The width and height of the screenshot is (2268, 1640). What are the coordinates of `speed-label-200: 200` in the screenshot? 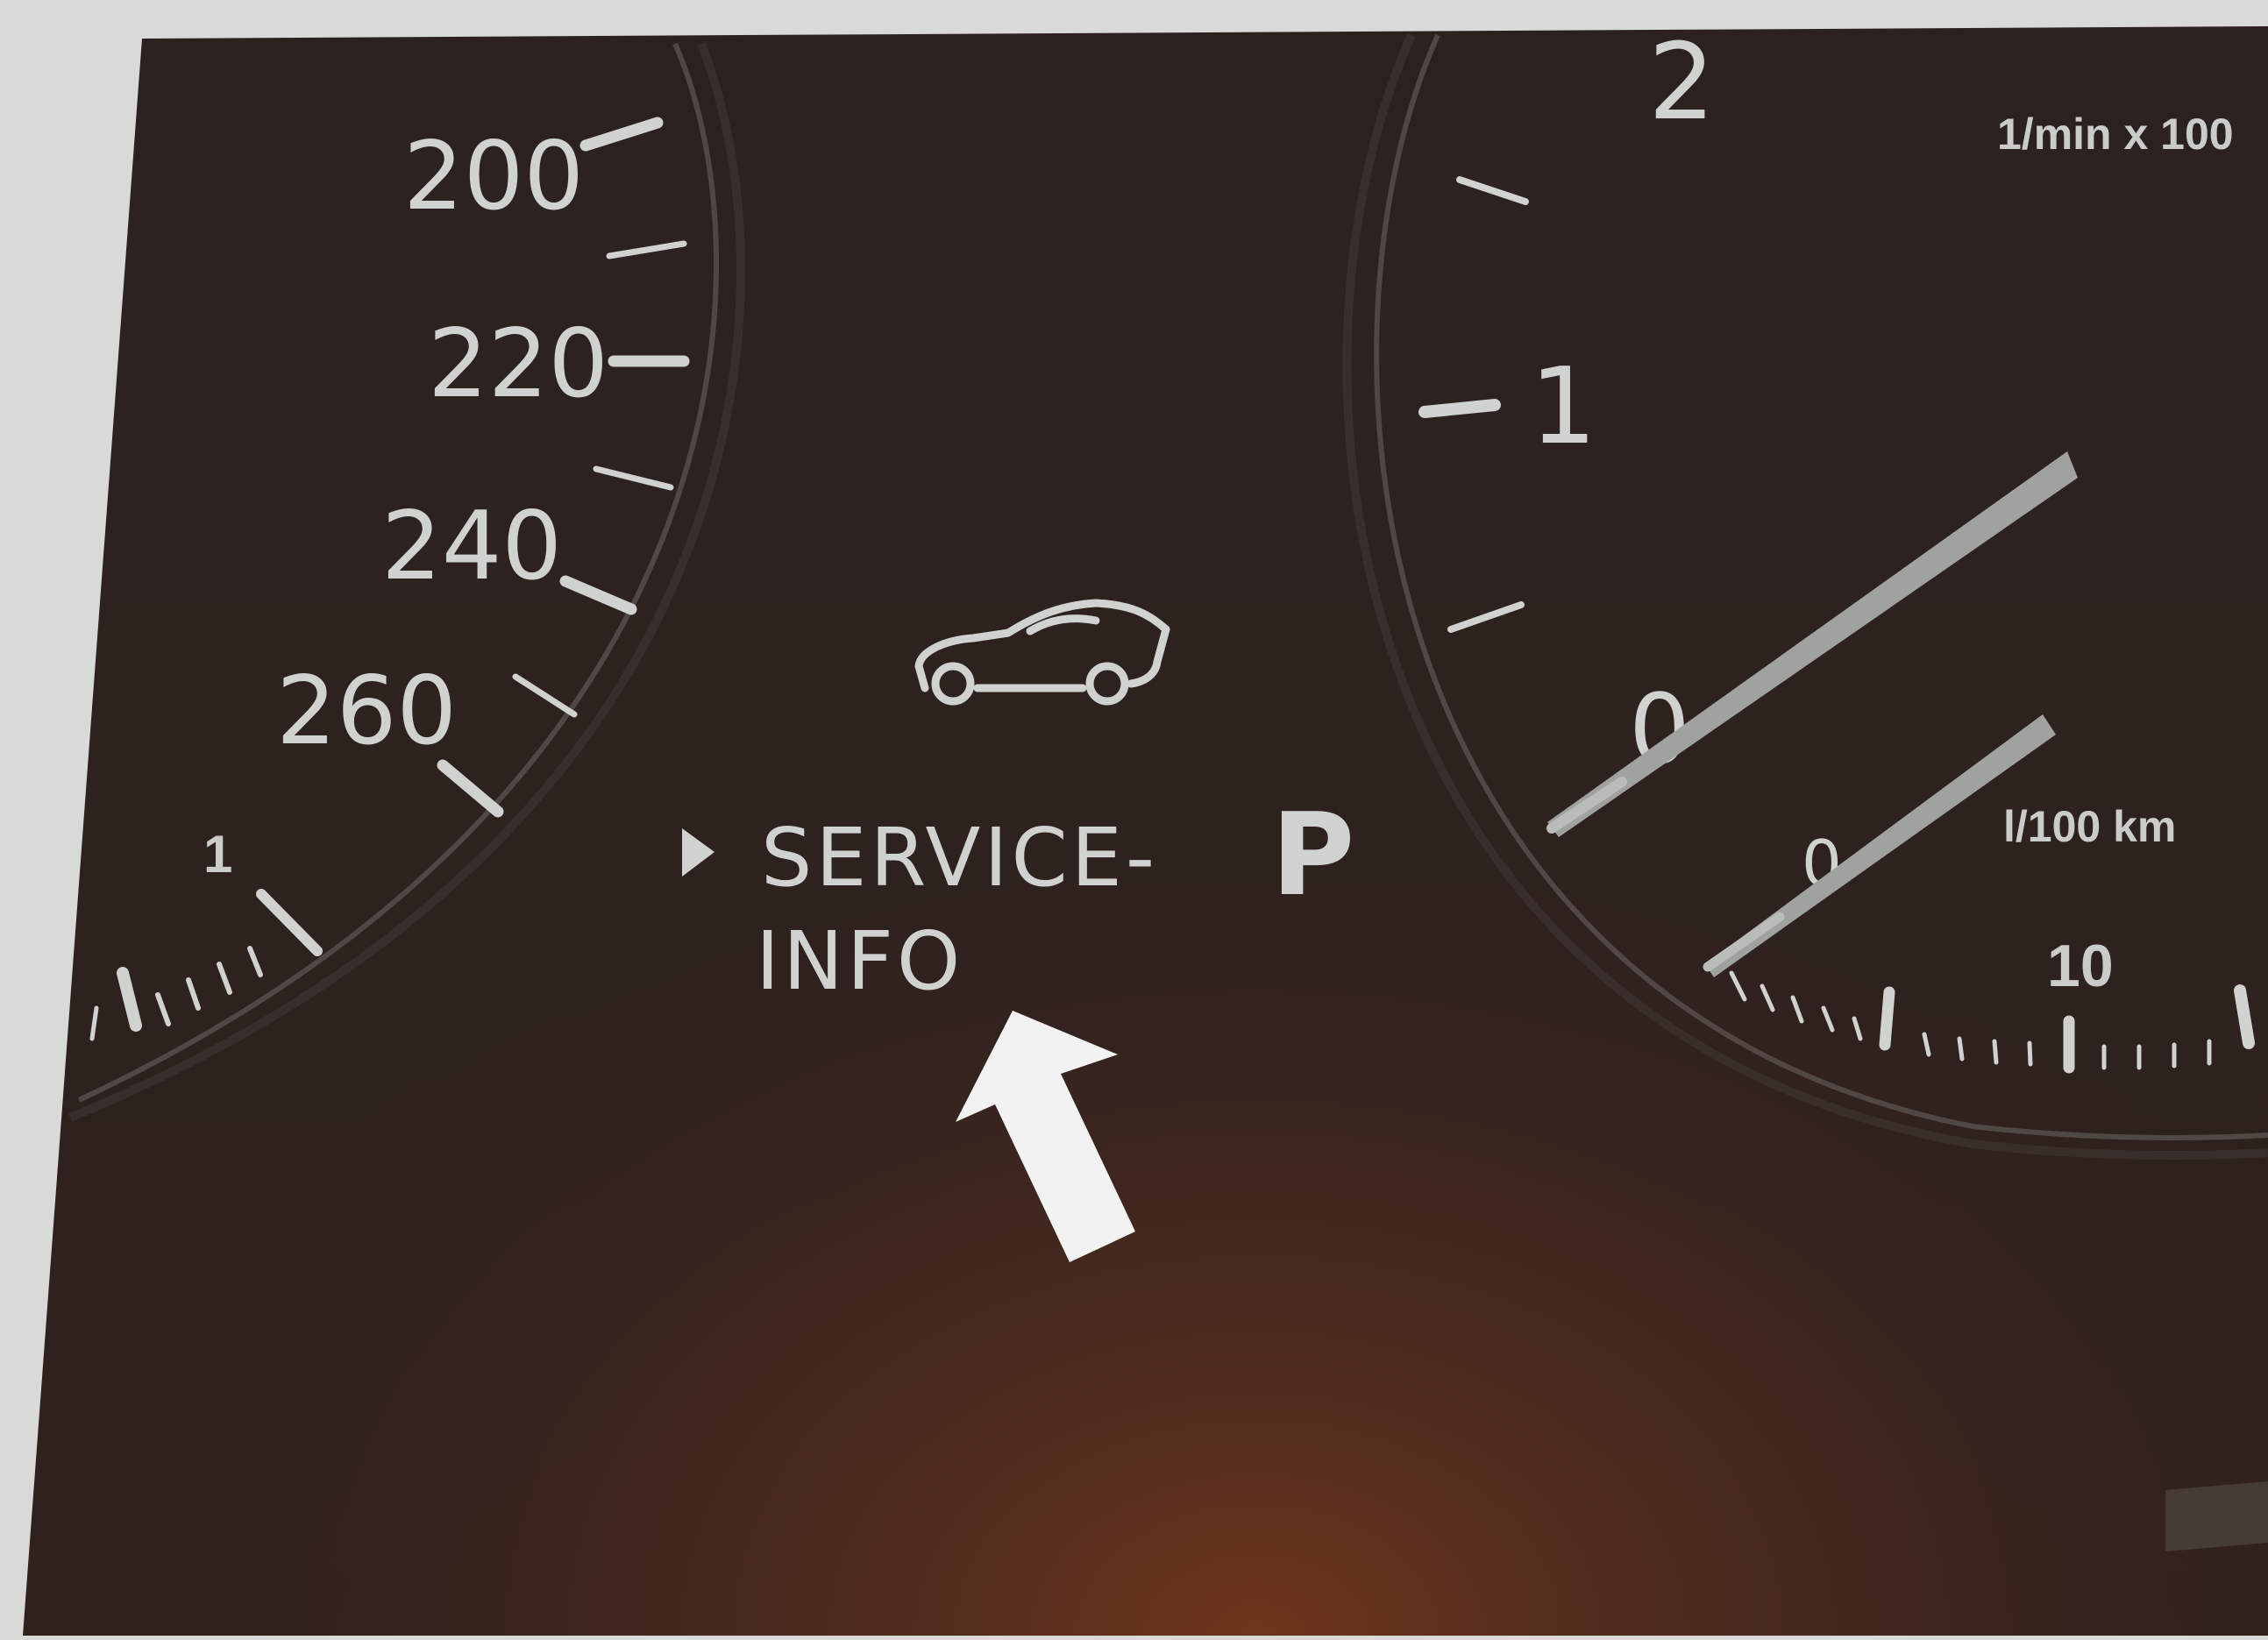 It's located at (493, 177).